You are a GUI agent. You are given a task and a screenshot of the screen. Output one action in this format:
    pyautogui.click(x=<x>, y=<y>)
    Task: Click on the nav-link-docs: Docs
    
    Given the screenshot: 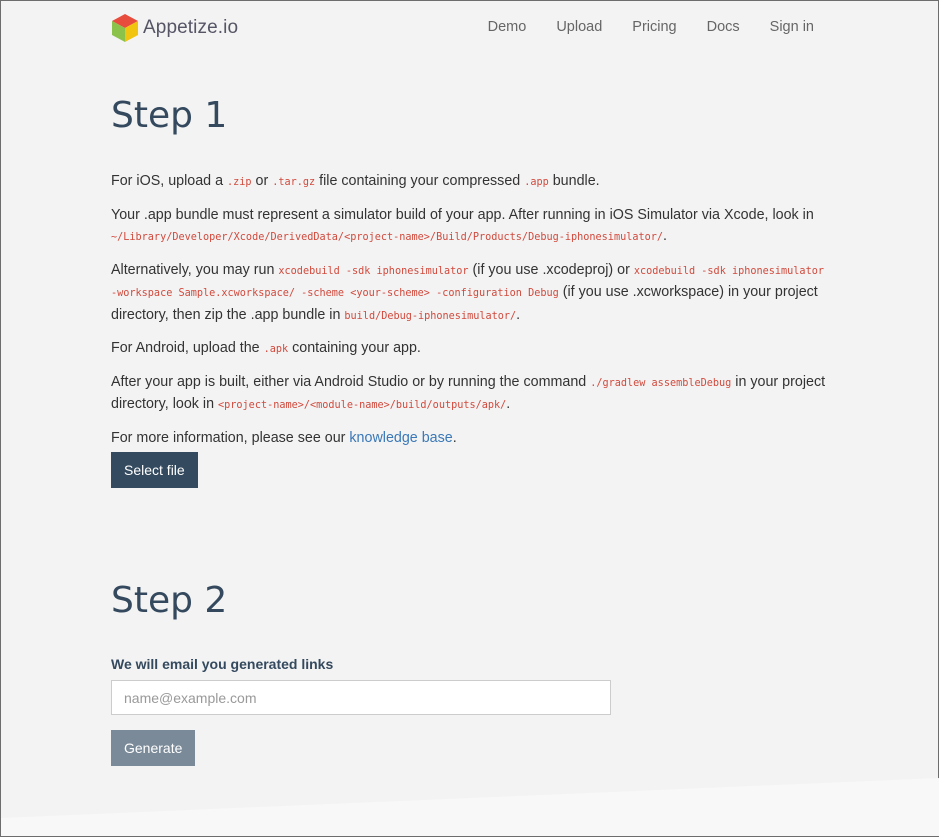 What is the action you would take?
    pyautogui.click(x=723, y=27)
    